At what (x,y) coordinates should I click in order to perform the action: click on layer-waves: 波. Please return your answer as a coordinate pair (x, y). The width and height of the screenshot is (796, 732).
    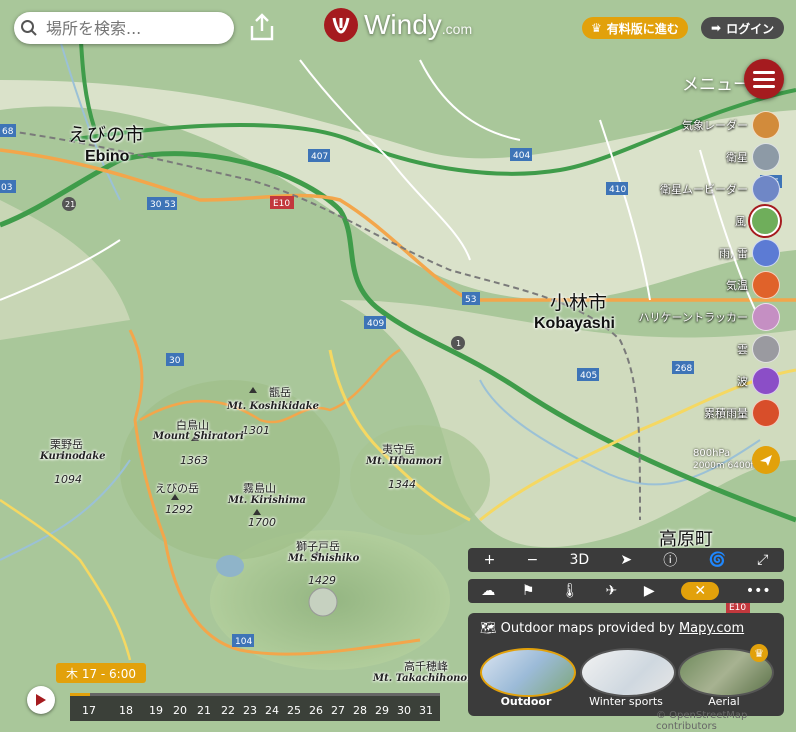
    Looking at the image, I should click on (758, 381).